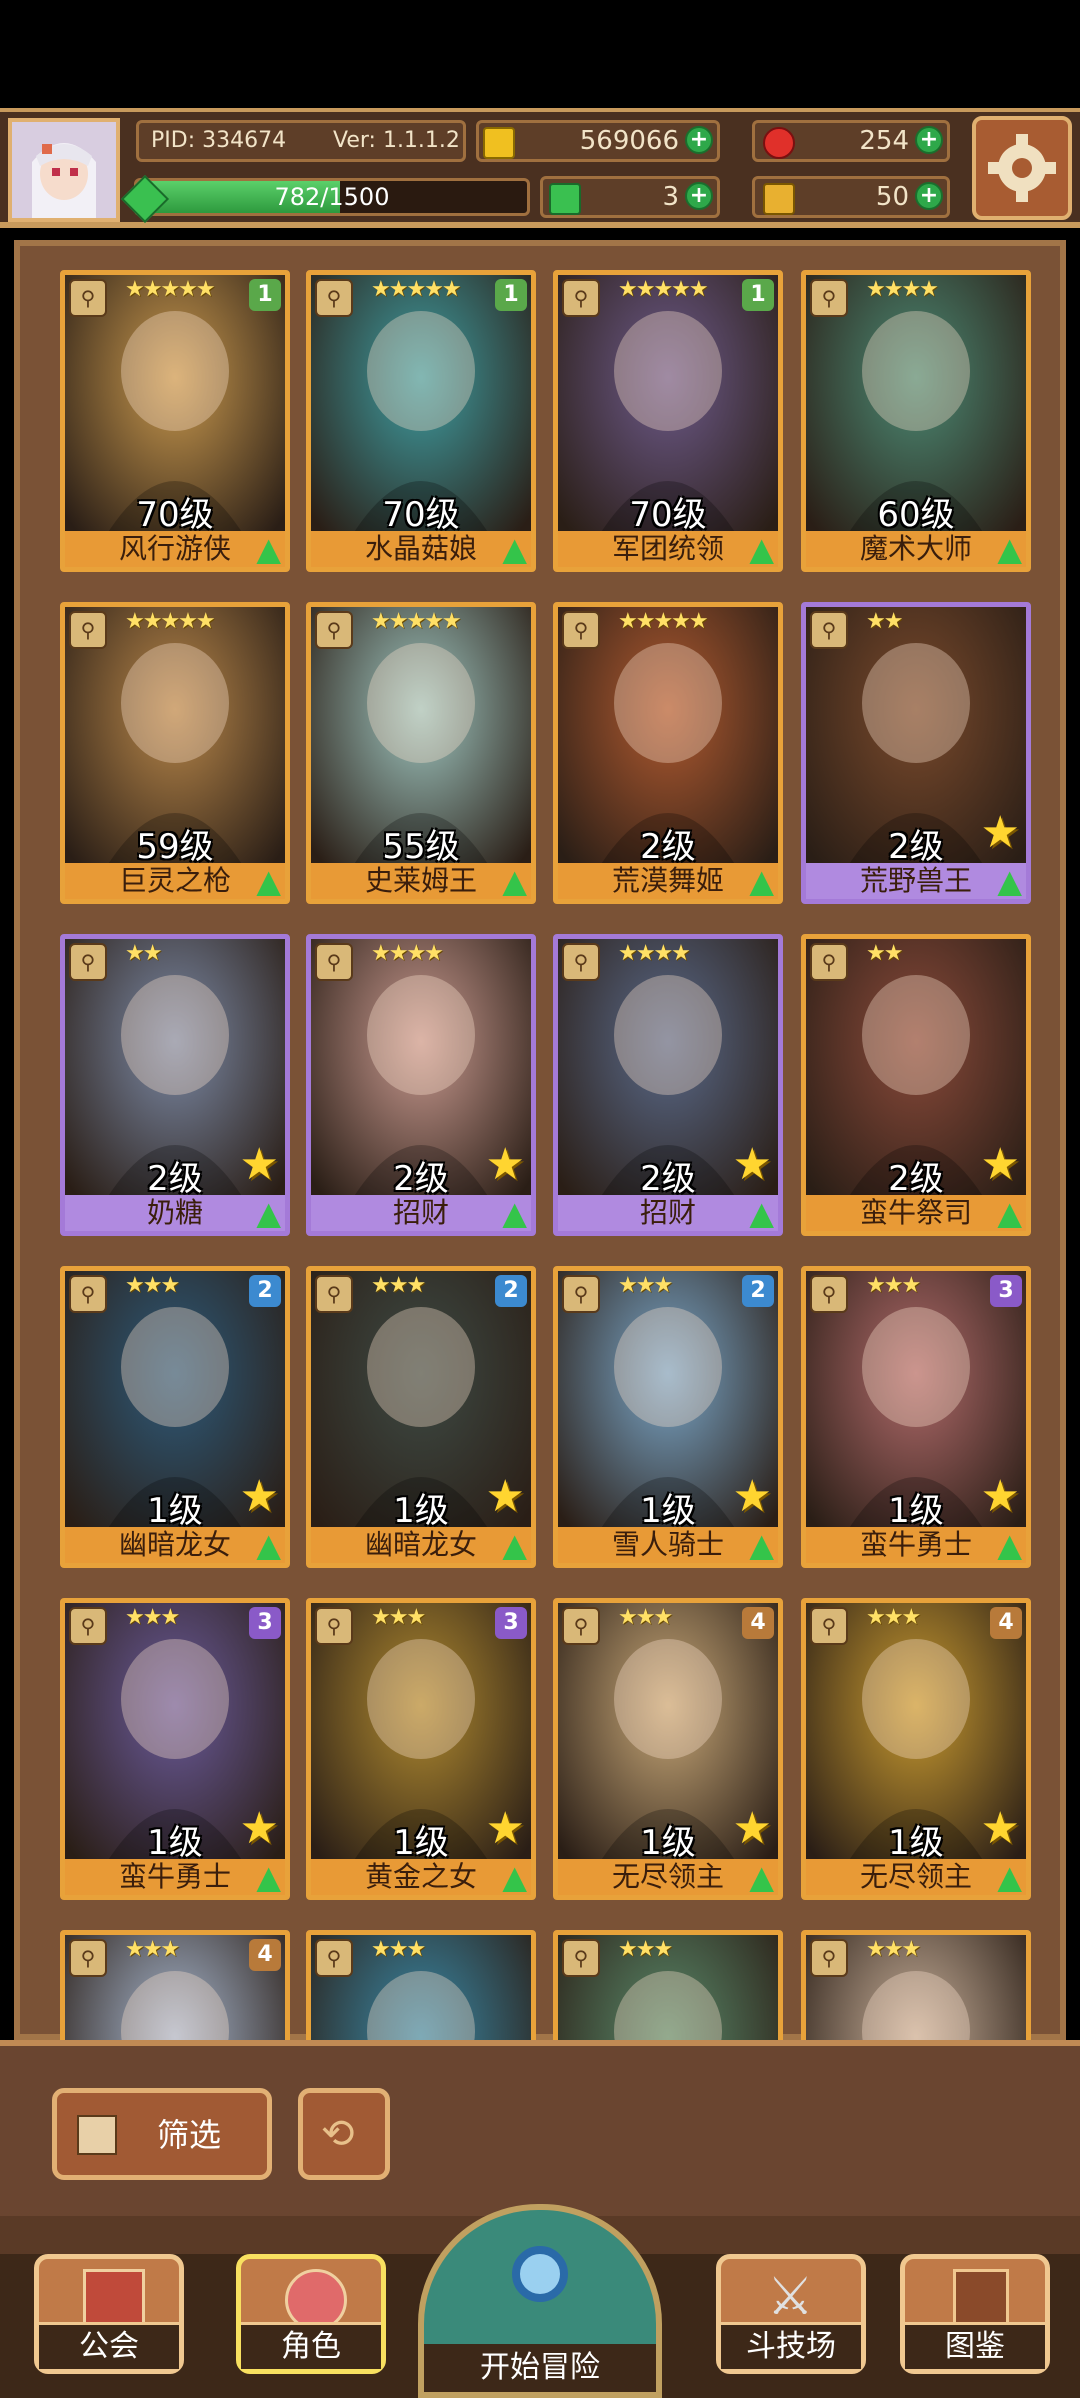 The width and height of the screenshot is (1080, 2398). I want to click on character-level: 60级, so click(916, 515).